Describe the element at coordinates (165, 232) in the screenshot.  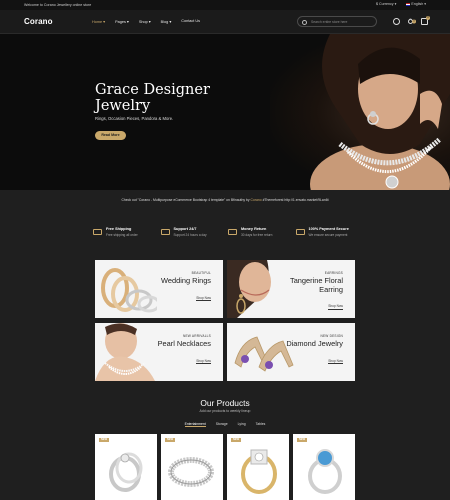
I see `support-icon` at that location.